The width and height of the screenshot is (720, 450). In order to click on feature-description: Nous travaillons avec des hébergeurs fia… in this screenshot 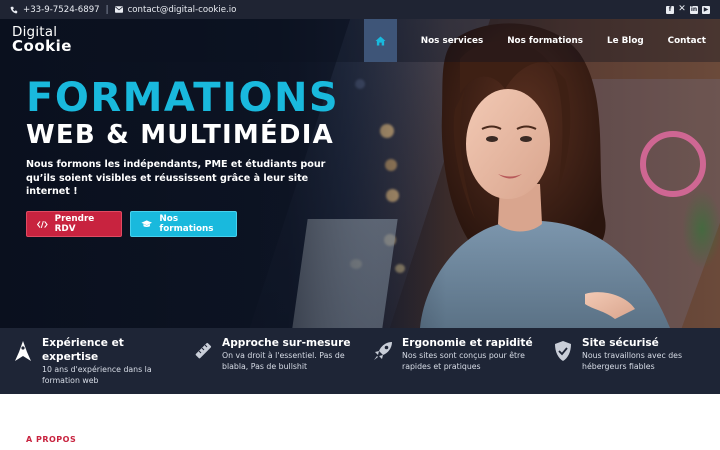, I will do `click(632, 361)`.